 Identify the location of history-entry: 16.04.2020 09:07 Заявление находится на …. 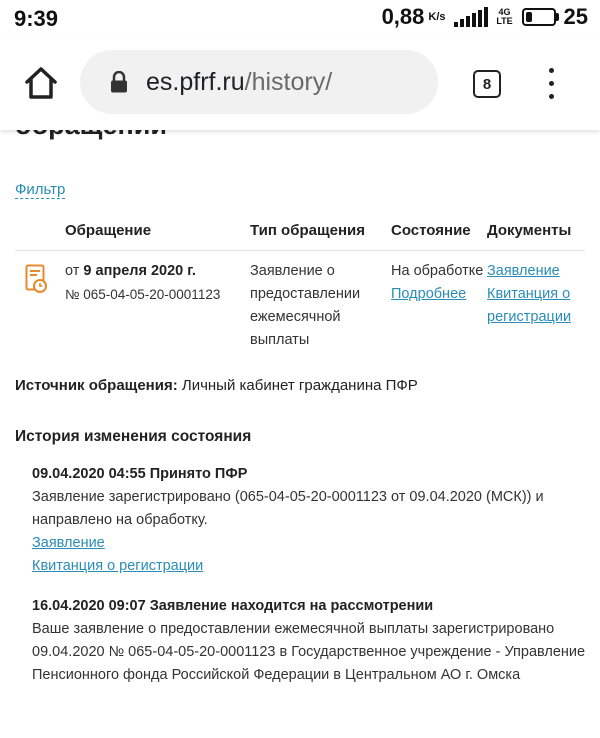
(309, 641).